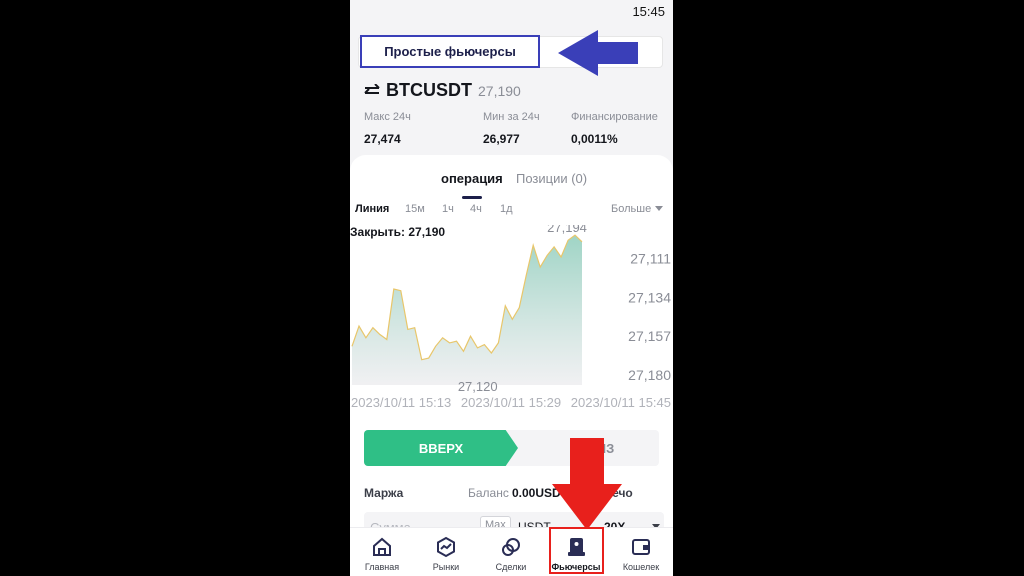  I want to click on nav-markets: Рынки, so click(446, 552).